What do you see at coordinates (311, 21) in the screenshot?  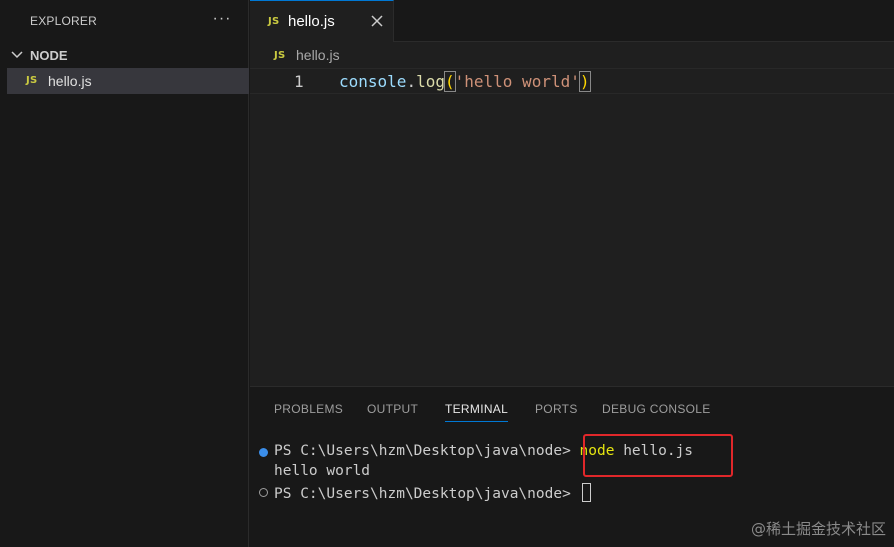 I see `tab-label: hello.js` at bounding box center [311, 21].